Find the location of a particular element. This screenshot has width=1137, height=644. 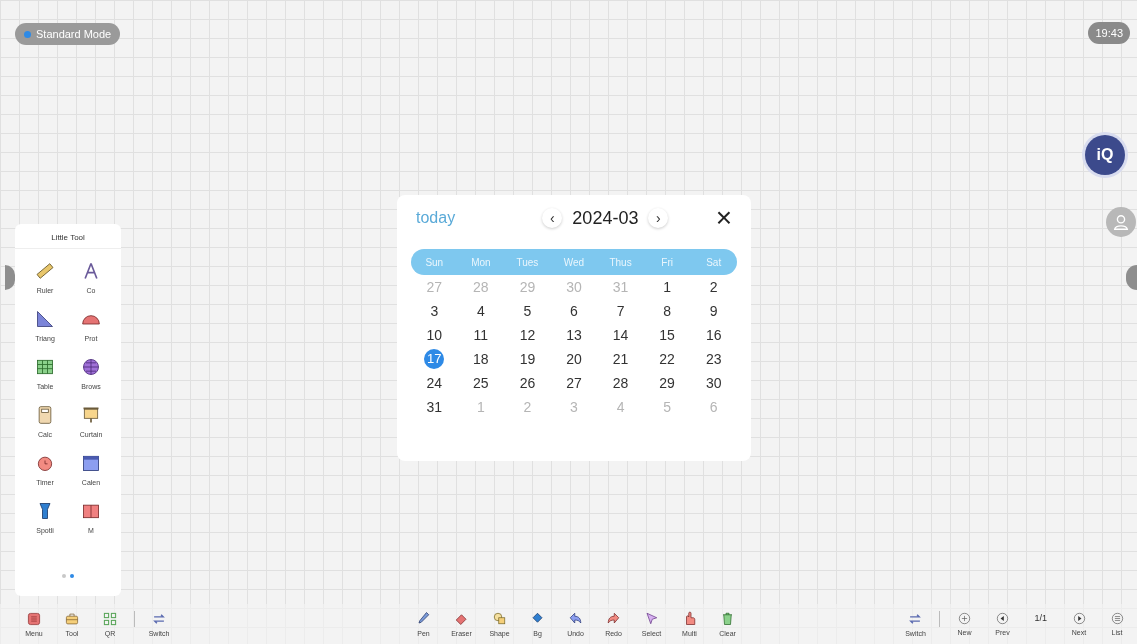

day-cell: 13 is located at coordinates (574, 335).